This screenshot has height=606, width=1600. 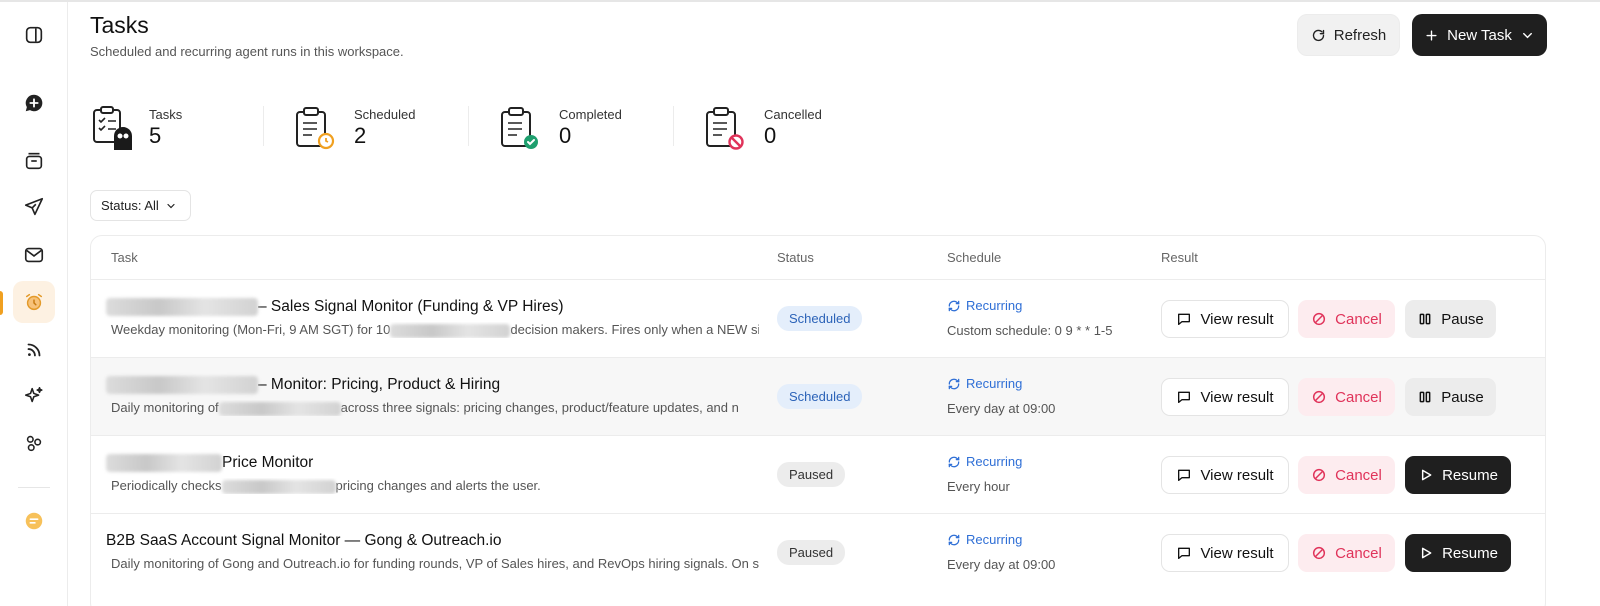 I want to click on sidebar-item-inbox, so click(x=34, y=161).